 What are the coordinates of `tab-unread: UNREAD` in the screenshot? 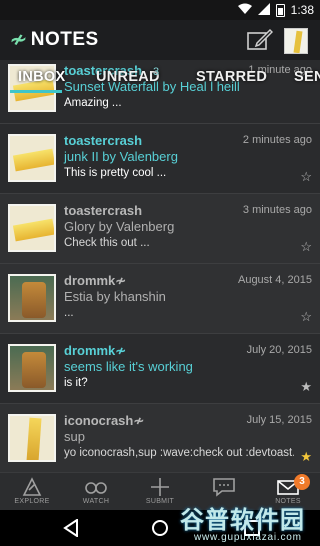 It's located at (128, 77).